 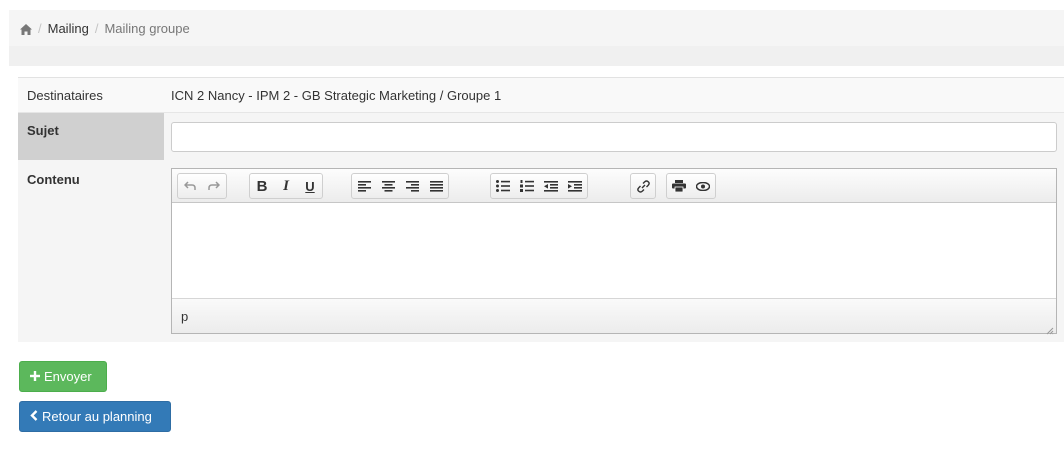 I want to click on link-icon, so click(x=643, y=186).